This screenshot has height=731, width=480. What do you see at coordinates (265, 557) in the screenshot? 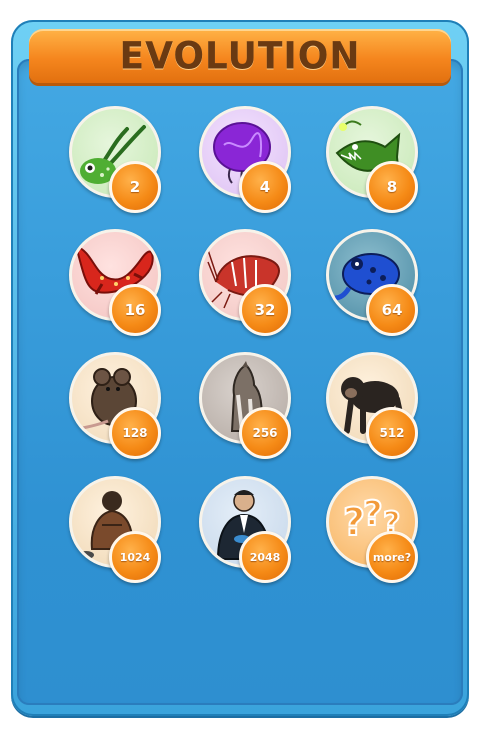
I see `stage-badge: 2048` at bounding box center [265, 557].